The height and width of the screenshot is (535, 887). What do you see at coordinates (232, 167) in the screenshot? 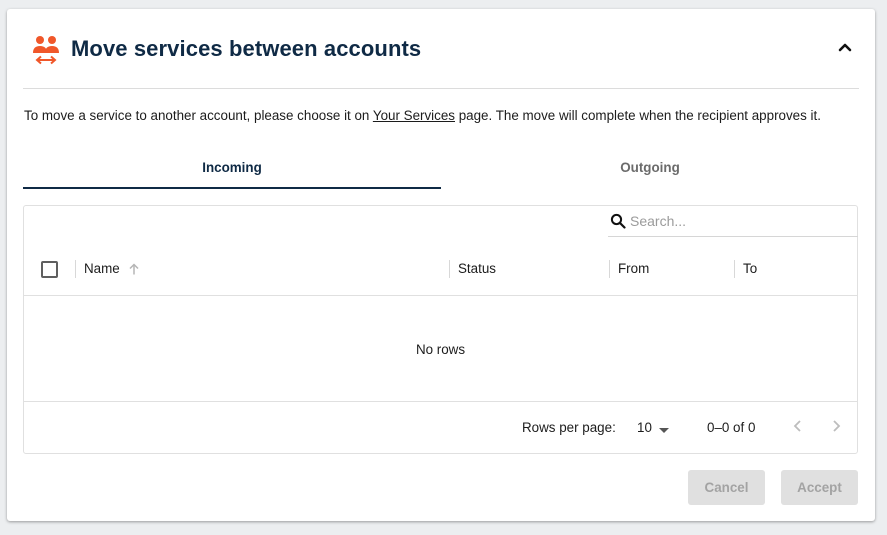
I see `tab-incoming: Incoming` at bounding box center [232, 167].